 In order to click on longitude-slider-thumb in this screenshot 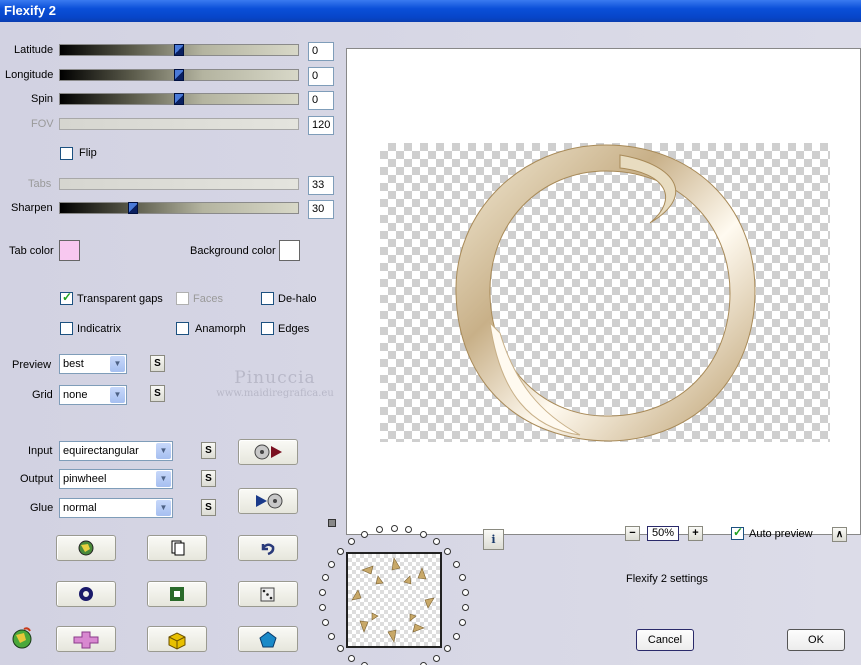, I will do `click(179, 75)`.